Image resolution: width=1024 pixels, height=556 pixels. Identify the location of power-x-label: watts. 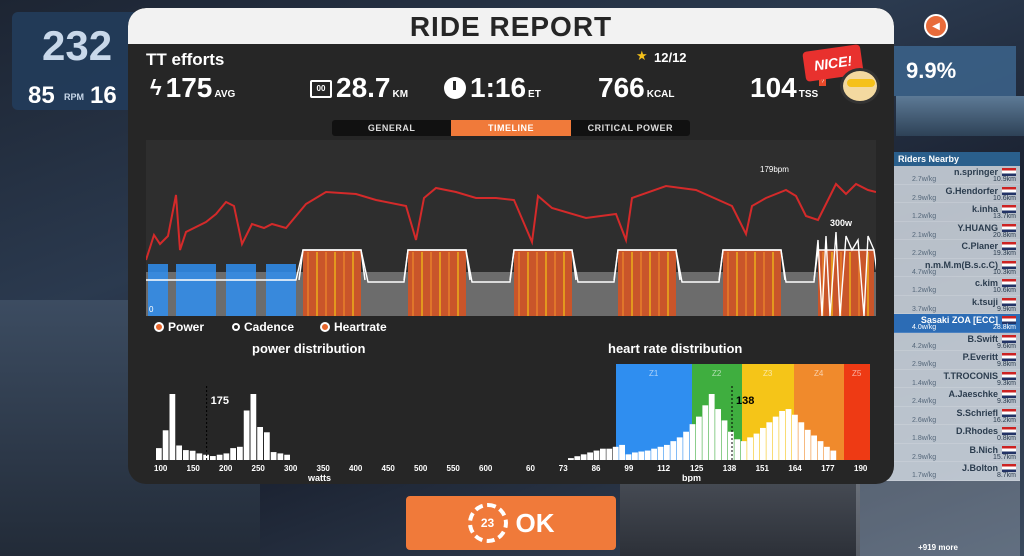
(319, 477).